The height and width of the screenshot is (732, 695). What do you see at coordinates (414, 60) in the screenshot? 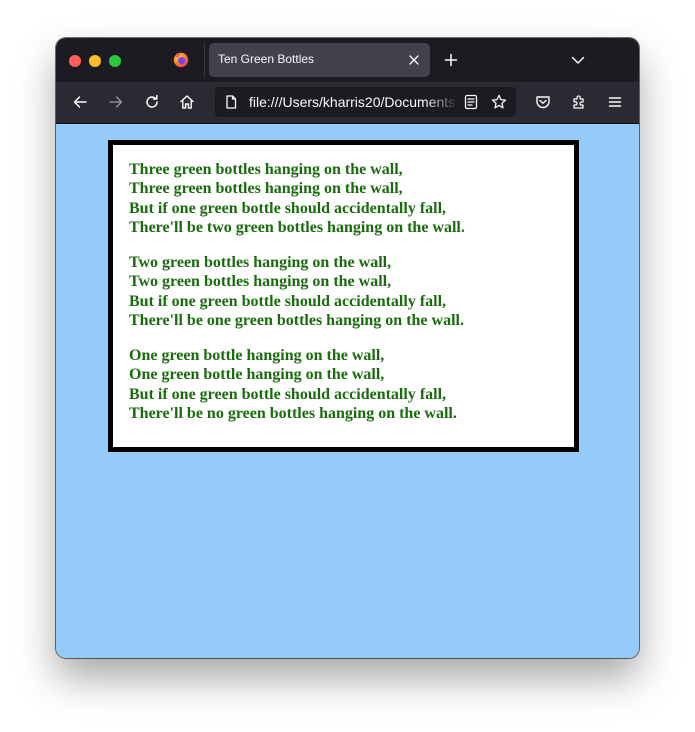
I see `tab-close-icon` at bounding box center [414, 60].